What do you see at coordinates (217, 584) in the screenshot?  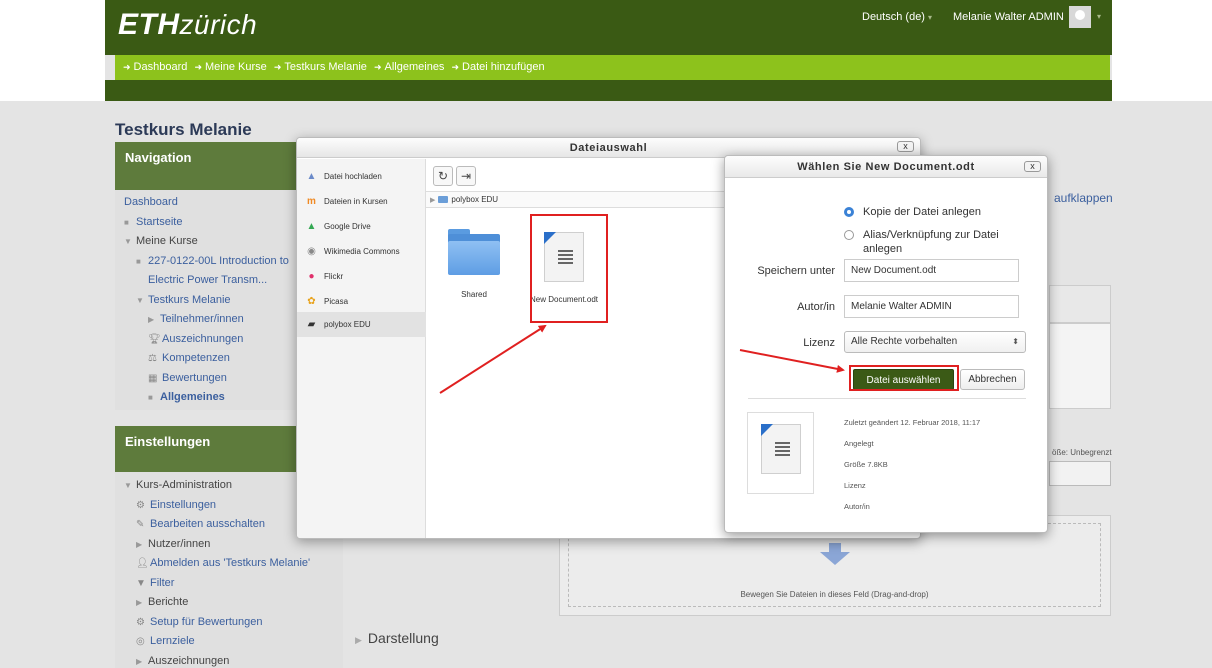 I see `settings-item-filter: ▼ Filter` at bounding box center [217, 584].